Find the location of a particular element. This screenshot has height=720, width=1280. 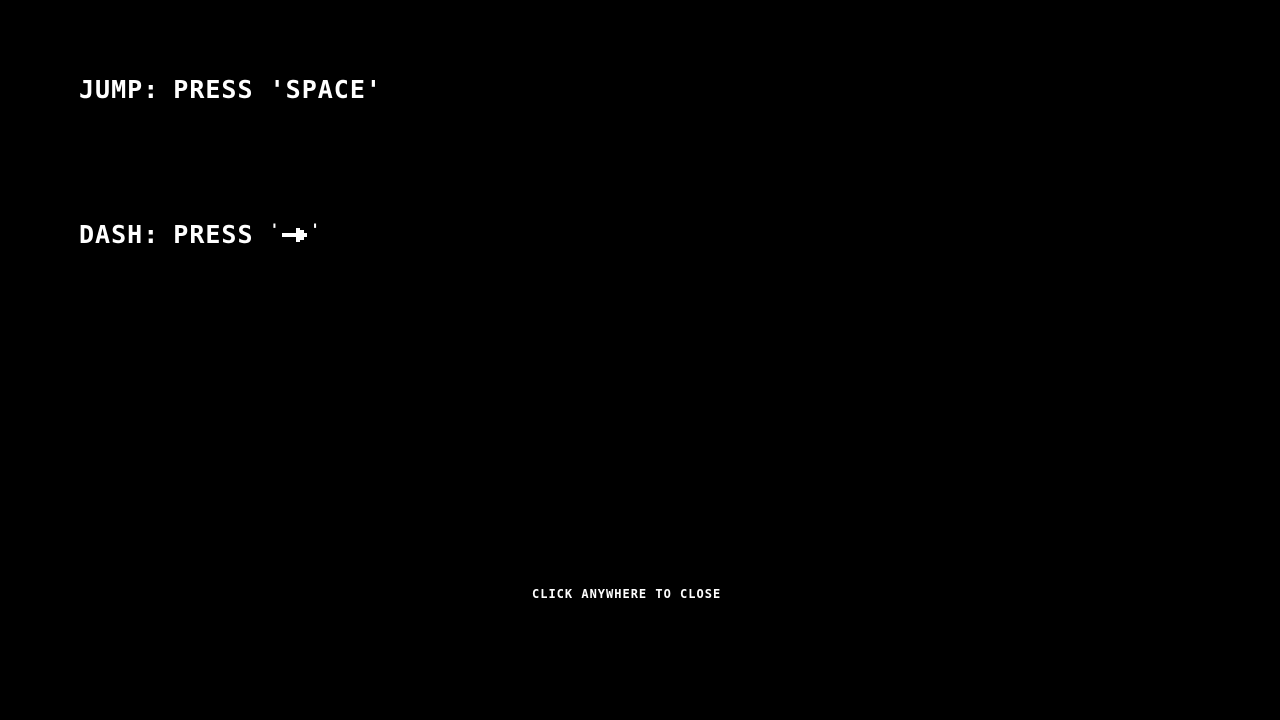

dash-key-close-quote: ' is located at coordinates (315, 229).